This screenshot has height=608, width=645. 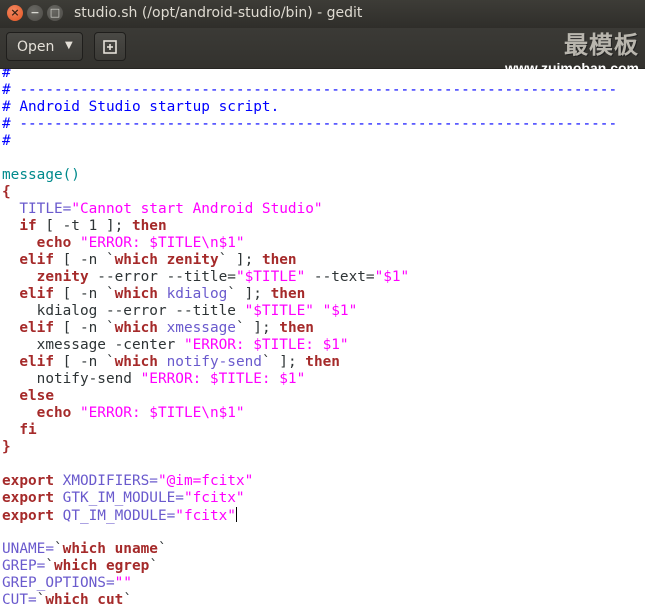 What do you see at coordinates (205, 481) in the screenshot?
I see `code-token-str: "@im=fcitx"` at bounding box center [205, 481].